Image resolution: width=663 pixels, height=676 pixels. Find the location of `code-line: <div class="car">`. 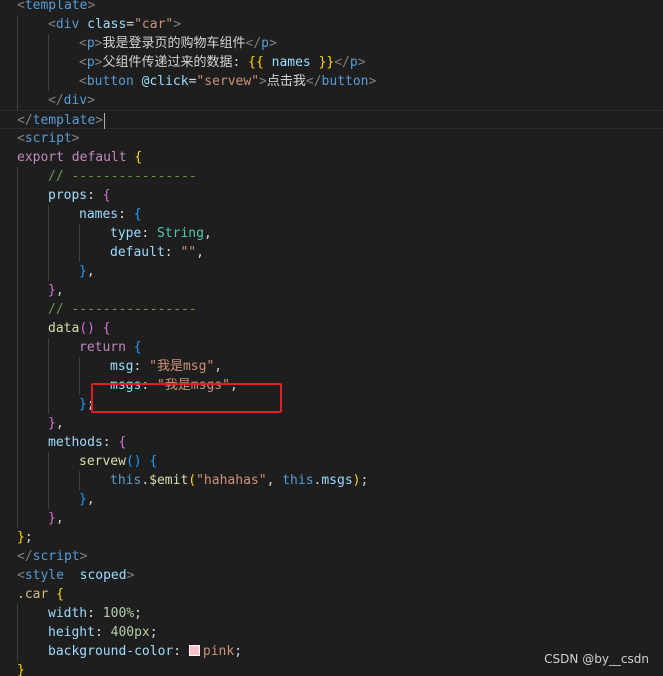

code-line: <div class="car"> is located at coordinates (331, 24).